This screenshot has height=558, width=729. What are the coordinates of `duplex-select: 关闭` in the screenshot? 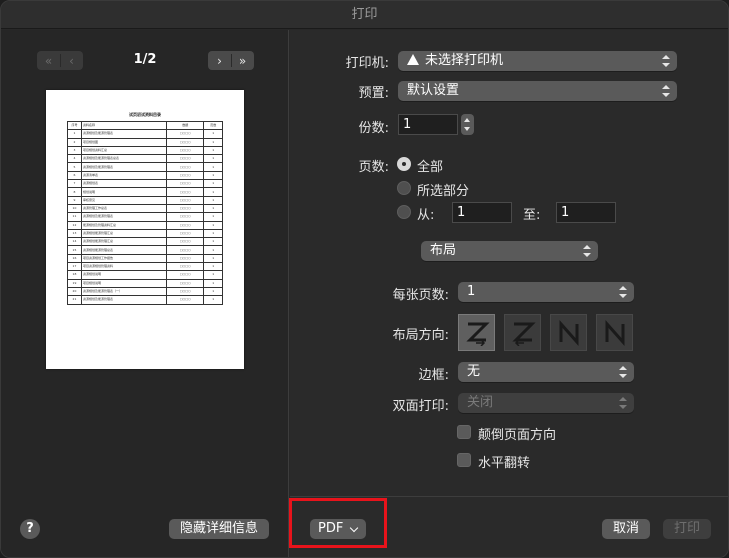 It's located at (546, 403).